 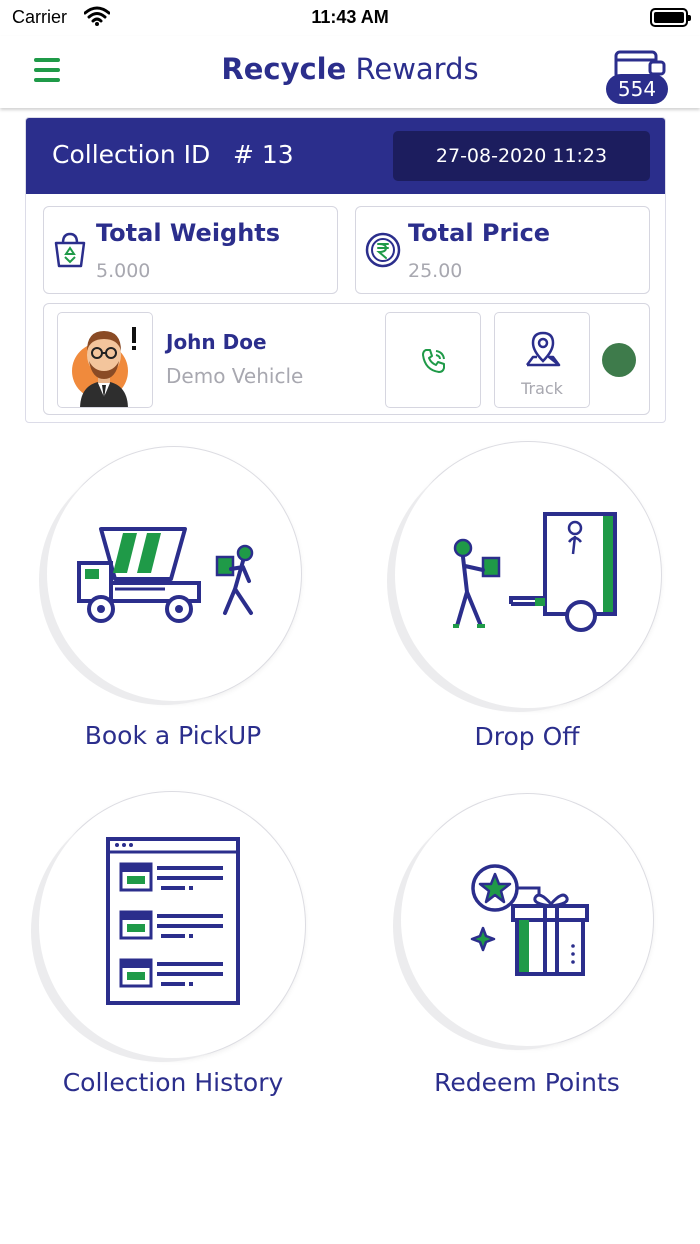 What do you see at coordinates (235, 376) in the screenshot?
I see `driver-vehicle: Demo Vehicle` at bounding box center [235, 376].